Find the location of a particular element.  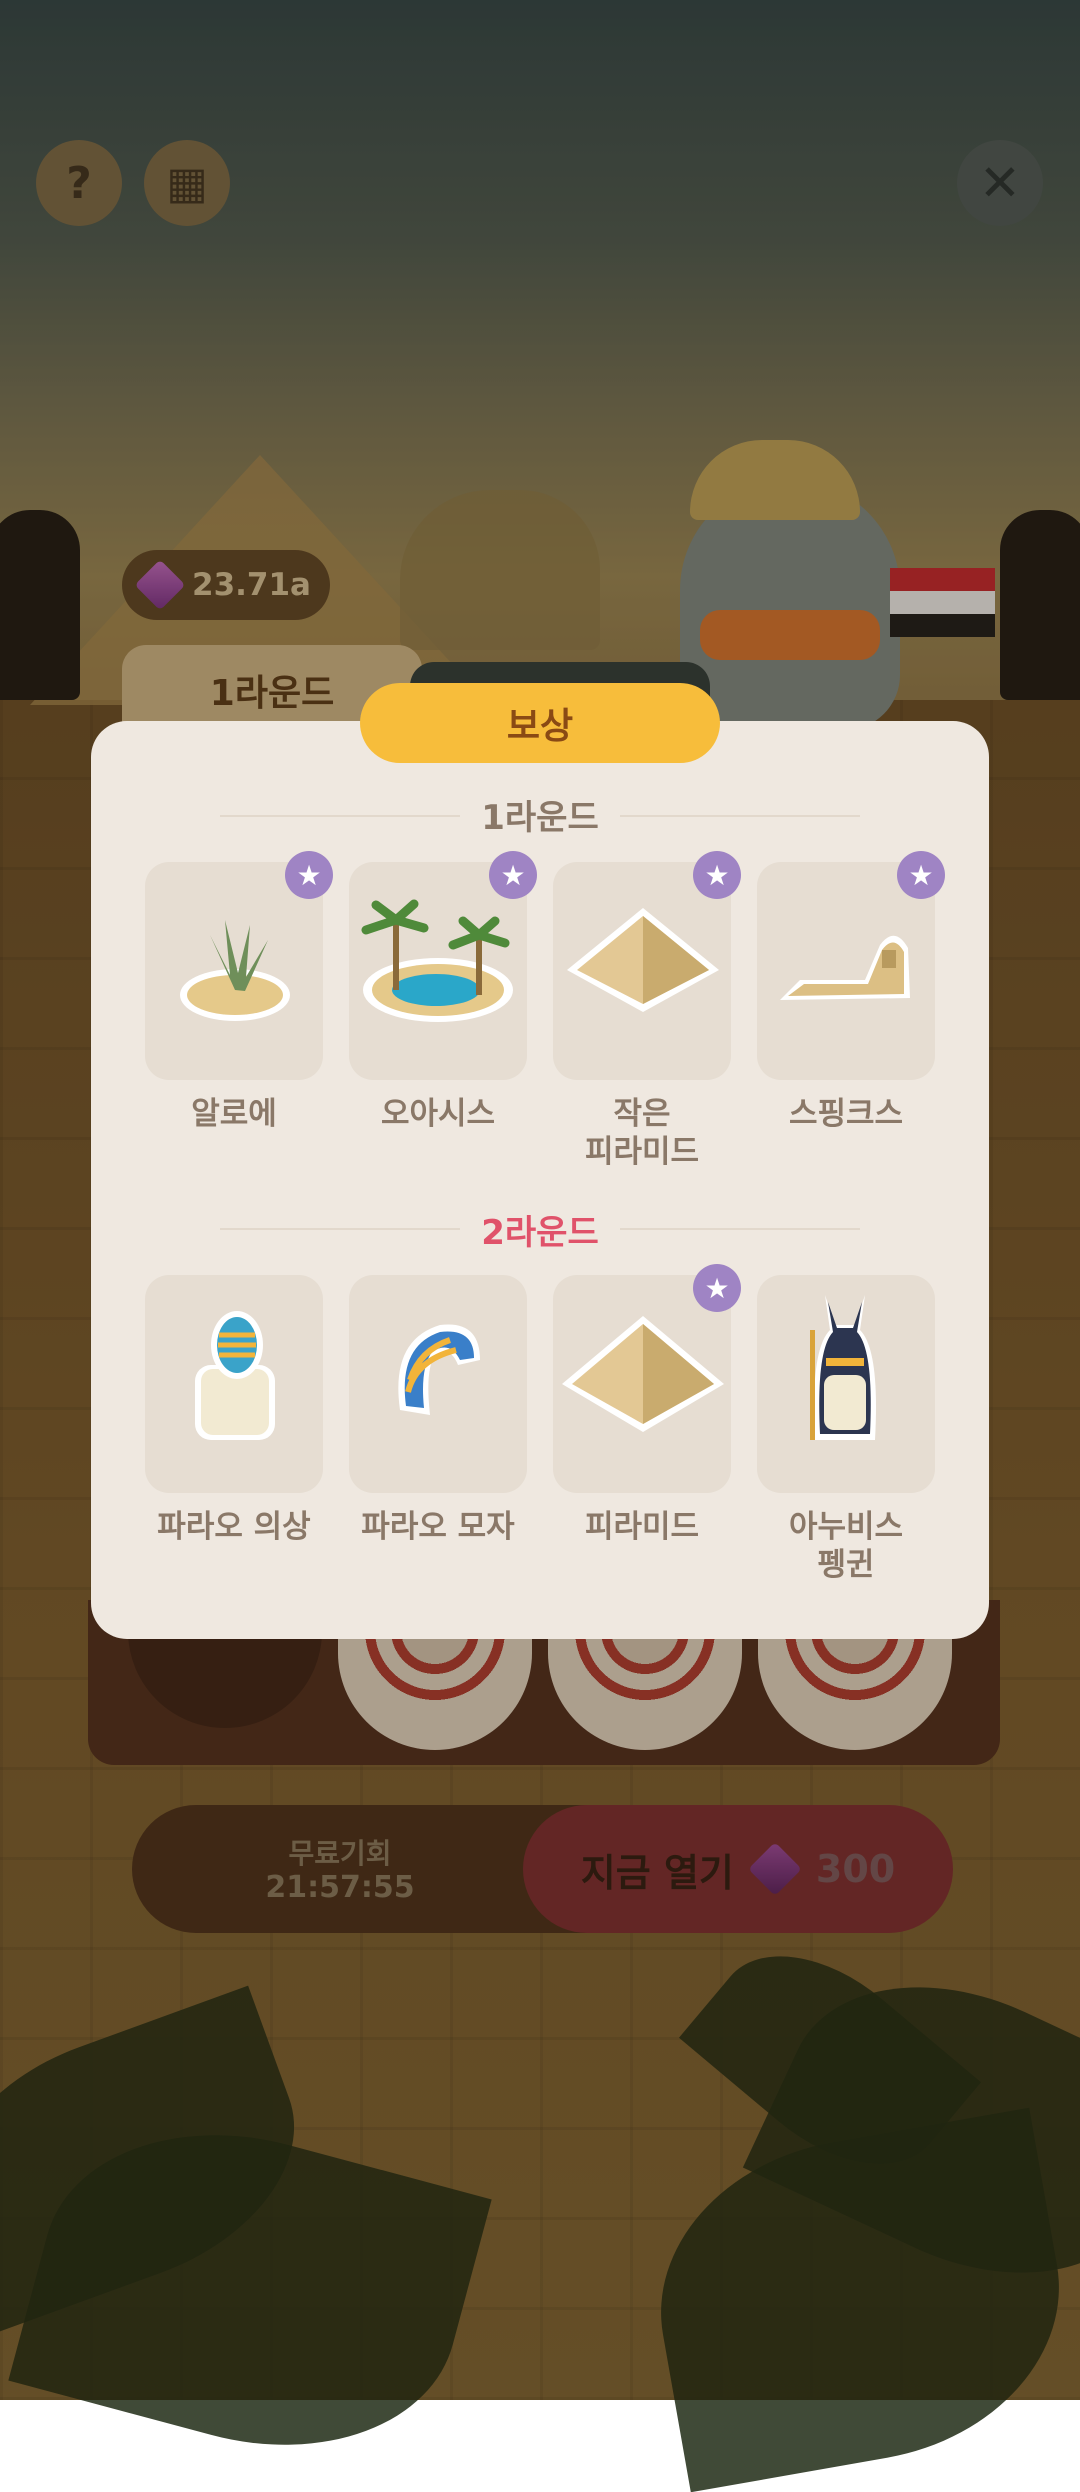

pyramid-icon is located at coordinates (643, 1374).